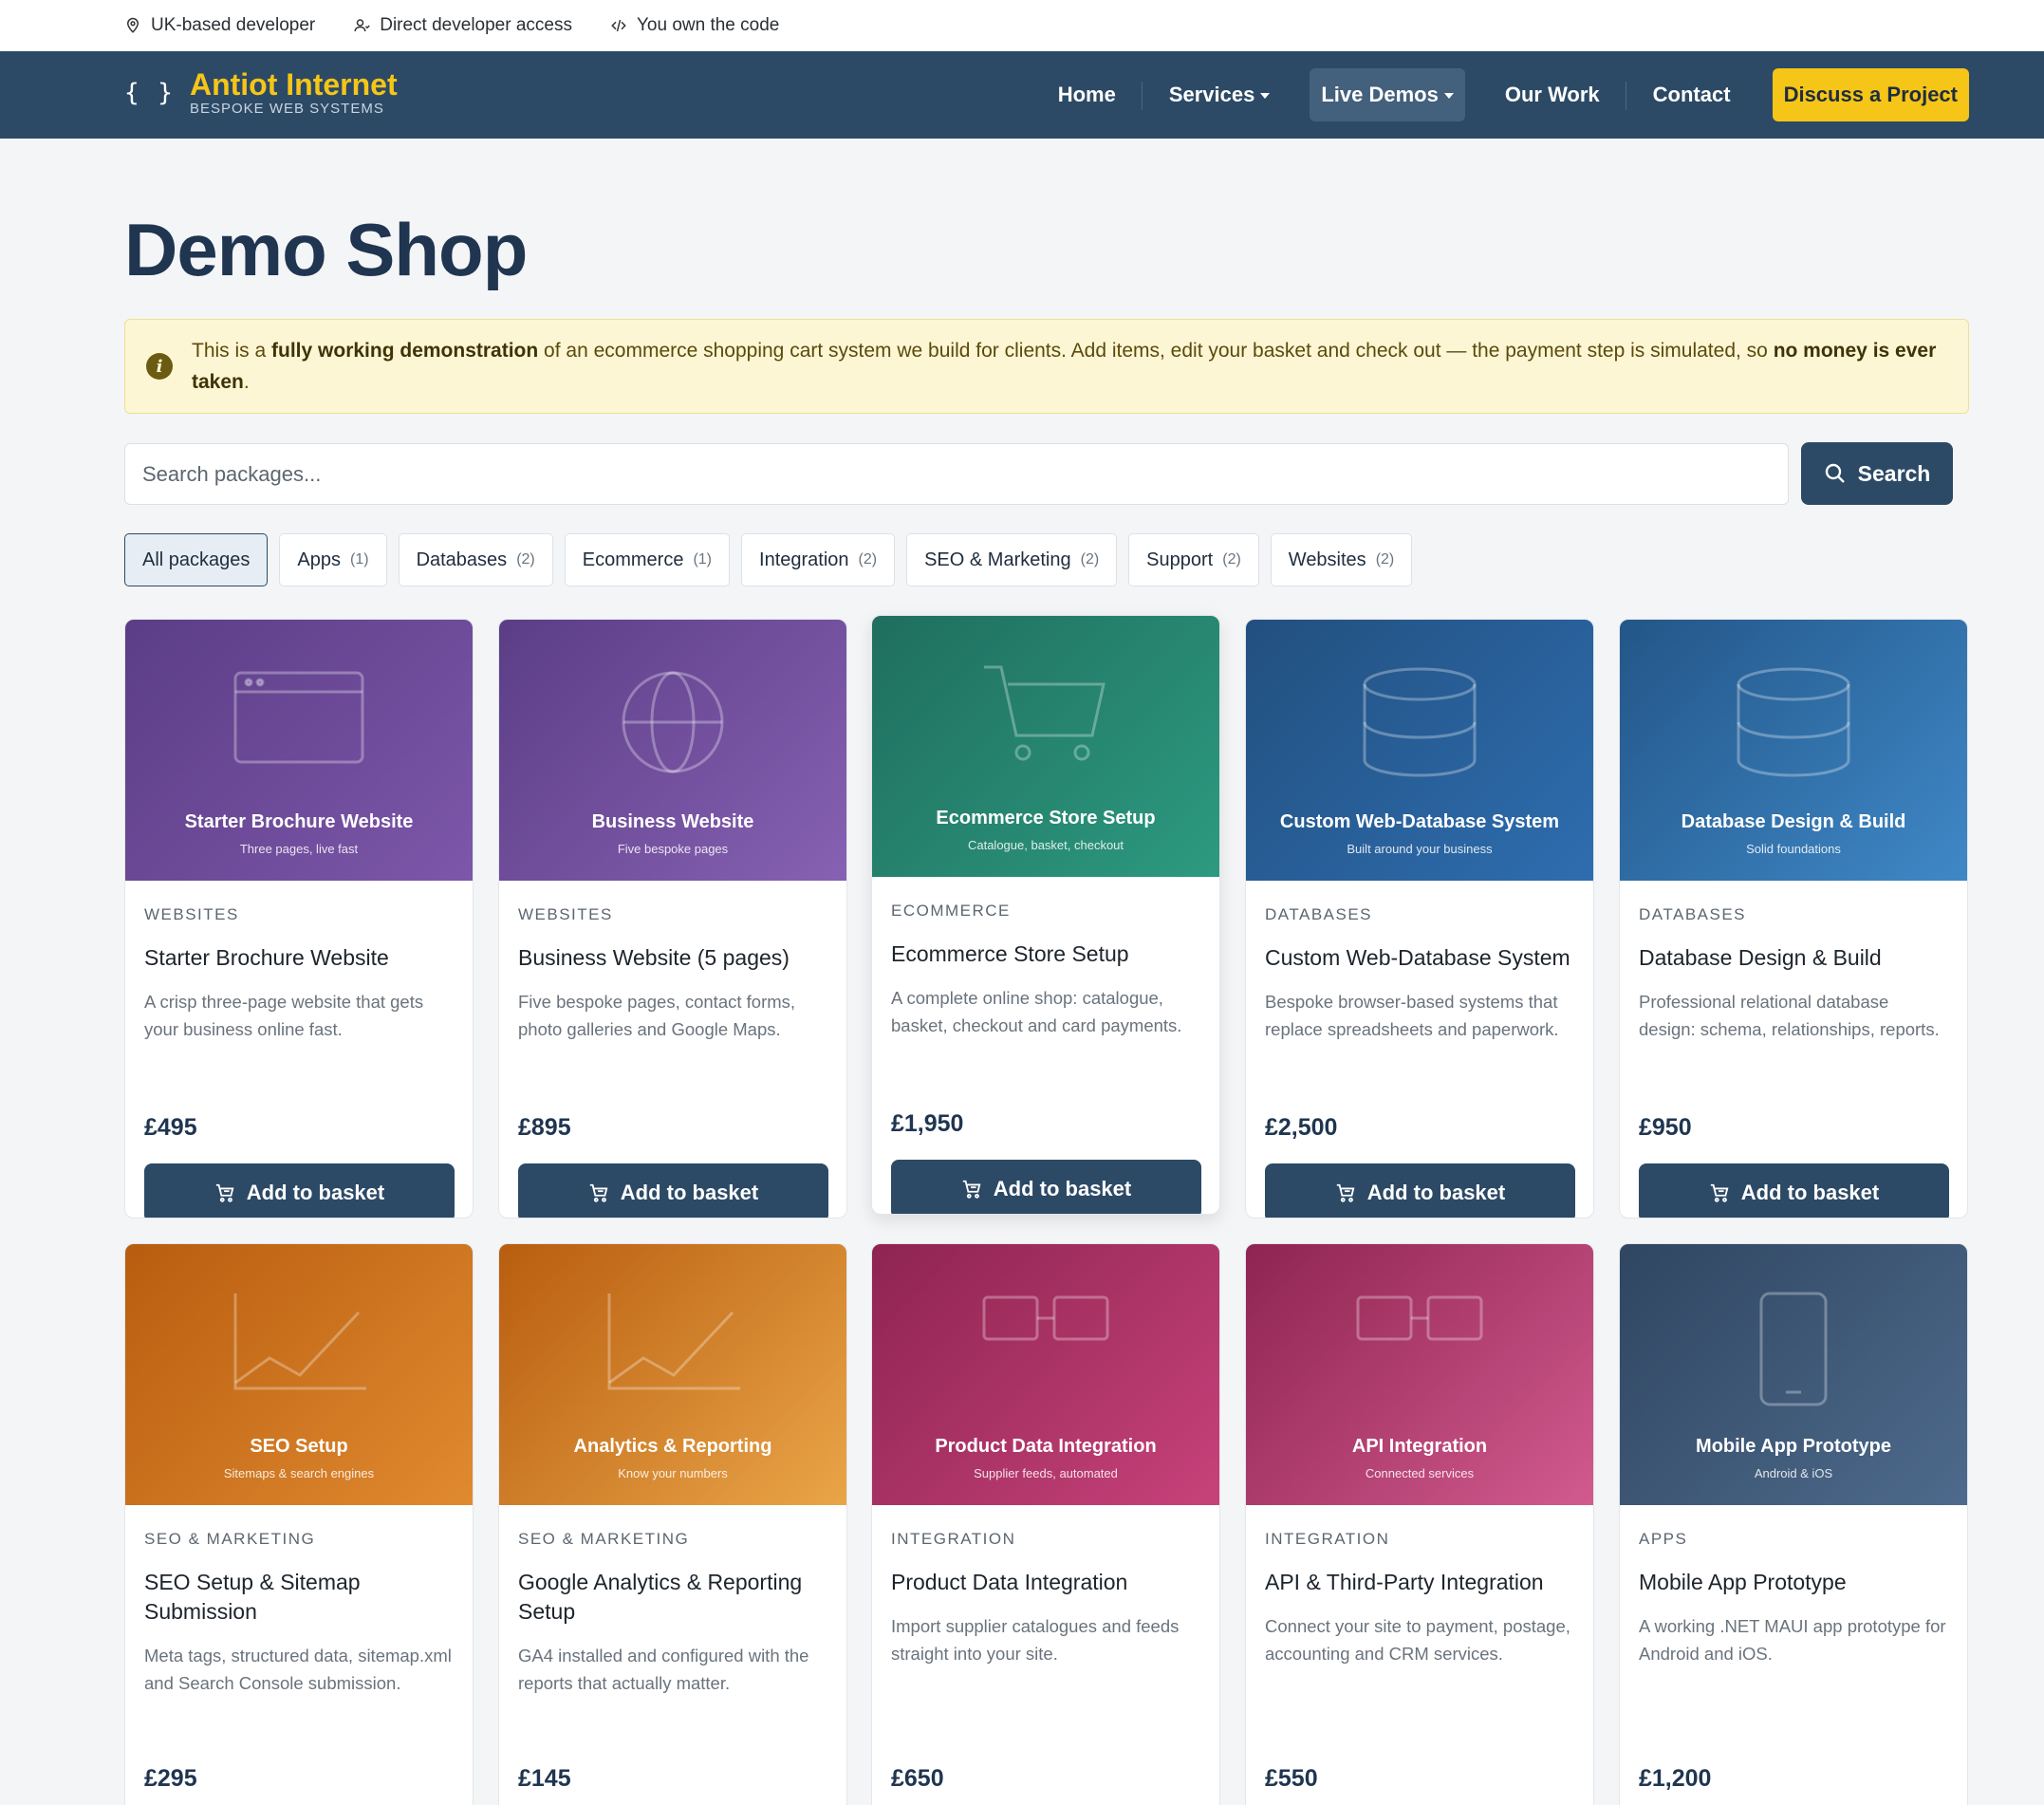 The height and width of the screenshot is (1805, 2044). What do you see at coordinates (1341, 560) in the screenshot?
I see `filter-chip: Websites (2)` at bounding box center [1341, 560].